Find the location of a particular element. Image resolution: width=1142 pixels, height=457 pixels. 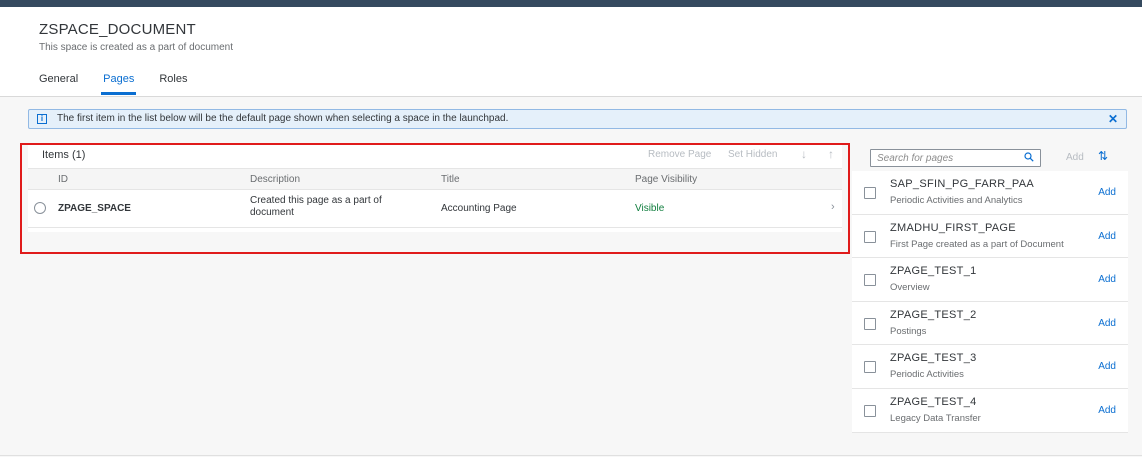

page-description: Periodic Activities and Analytics is located at coordinates (956, 200).